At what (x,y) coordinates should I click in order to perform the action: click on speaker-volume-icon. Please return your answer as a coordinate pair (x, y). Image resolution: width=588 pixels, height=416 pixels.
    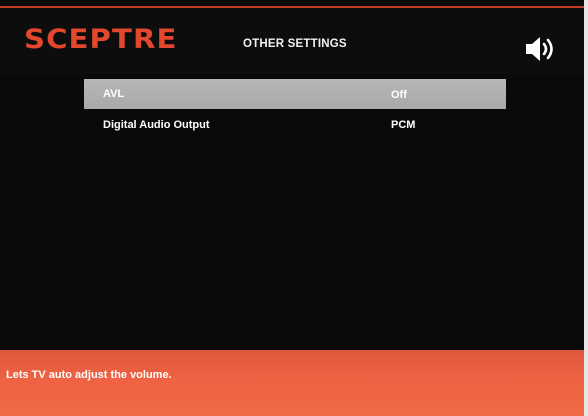
    Looking at the image, I should click on (539, 49).